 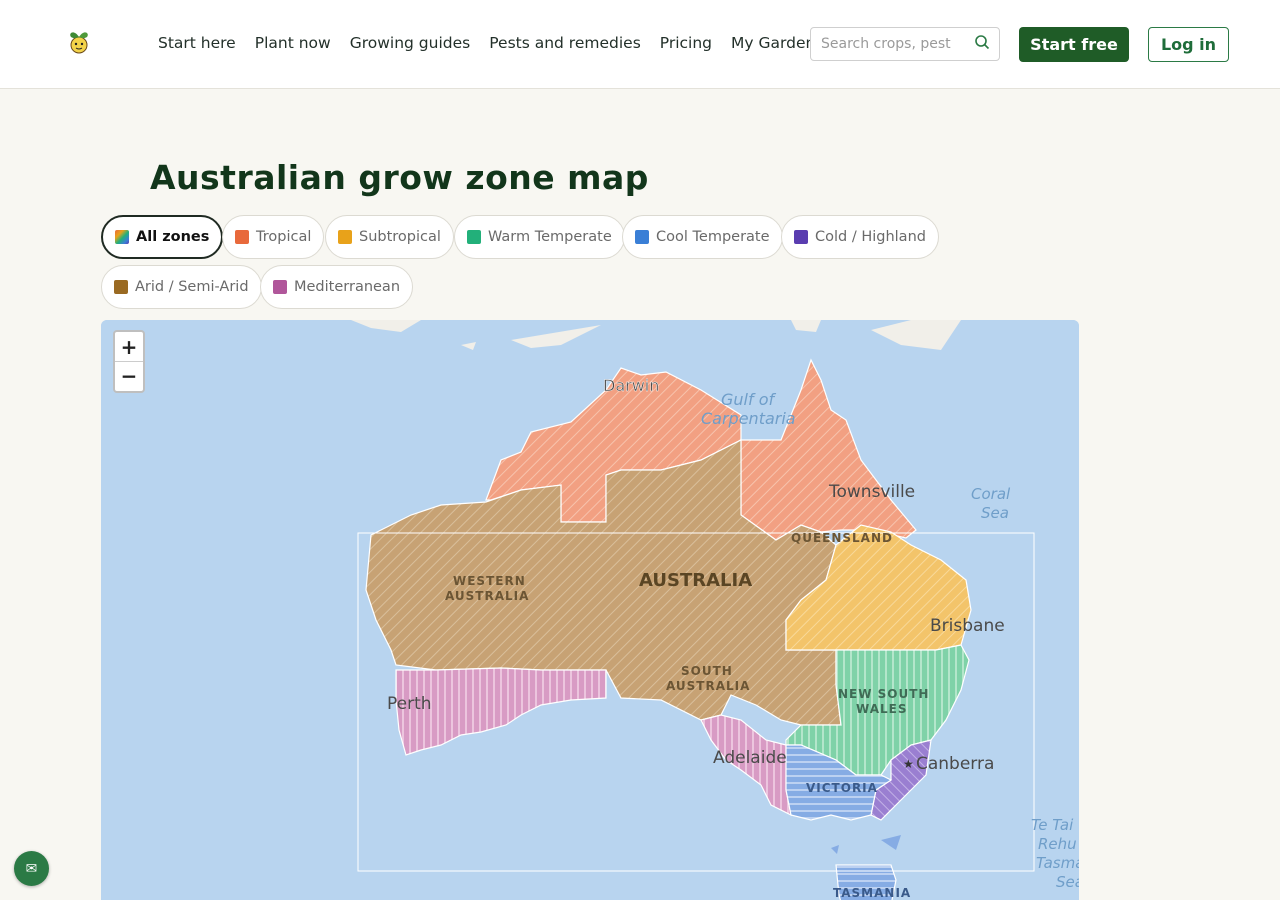 I want to click on multi-color-swatch-icon, so click(x=122, y=237).